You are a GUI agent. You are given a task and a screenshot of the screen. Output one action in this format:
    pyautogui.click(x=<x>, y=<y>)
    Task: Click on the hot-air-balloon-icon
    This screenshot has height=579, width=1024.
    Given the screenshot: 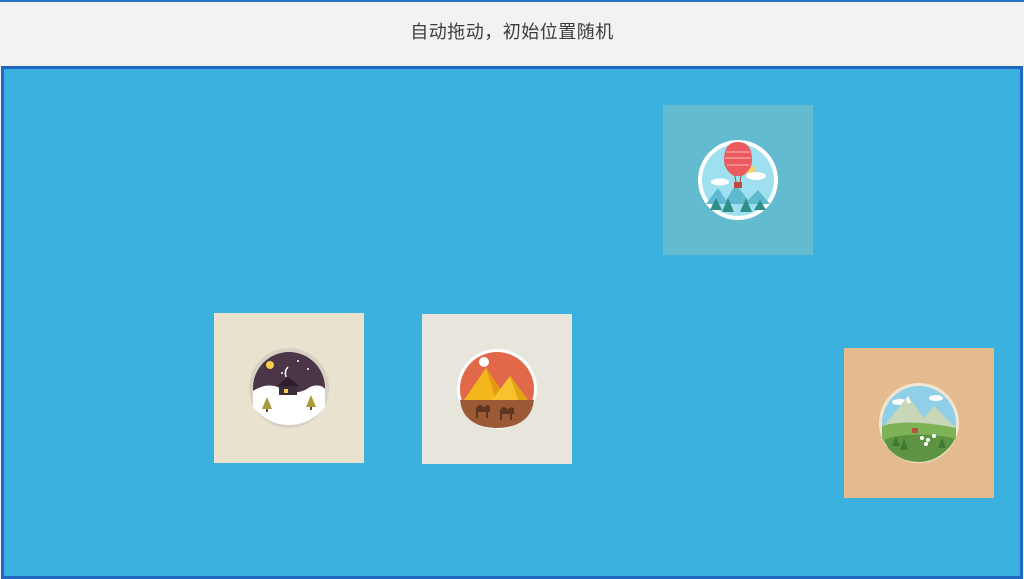 What is the action you would take?
    pyautogui.click(x=738, y=180)
    